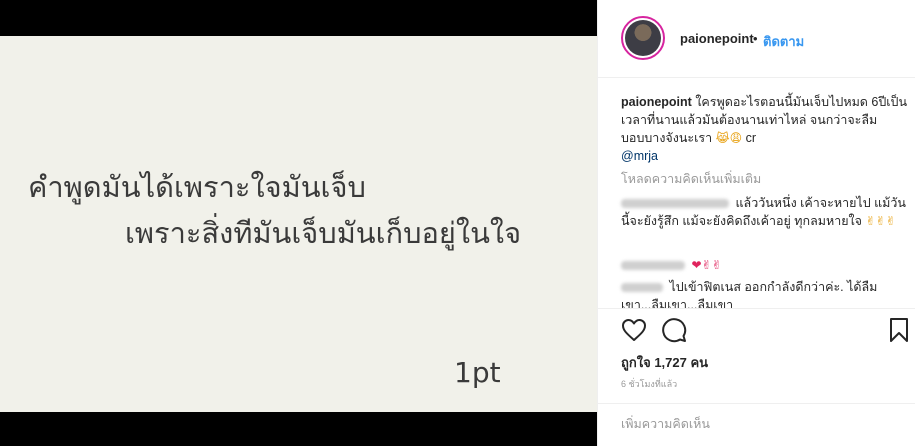 The image size is (915, 446). What do you see at coordinates (639, 156) in the screenshot?
I see `caption-mention-link: @mrja` at bounding box center [639, 156].